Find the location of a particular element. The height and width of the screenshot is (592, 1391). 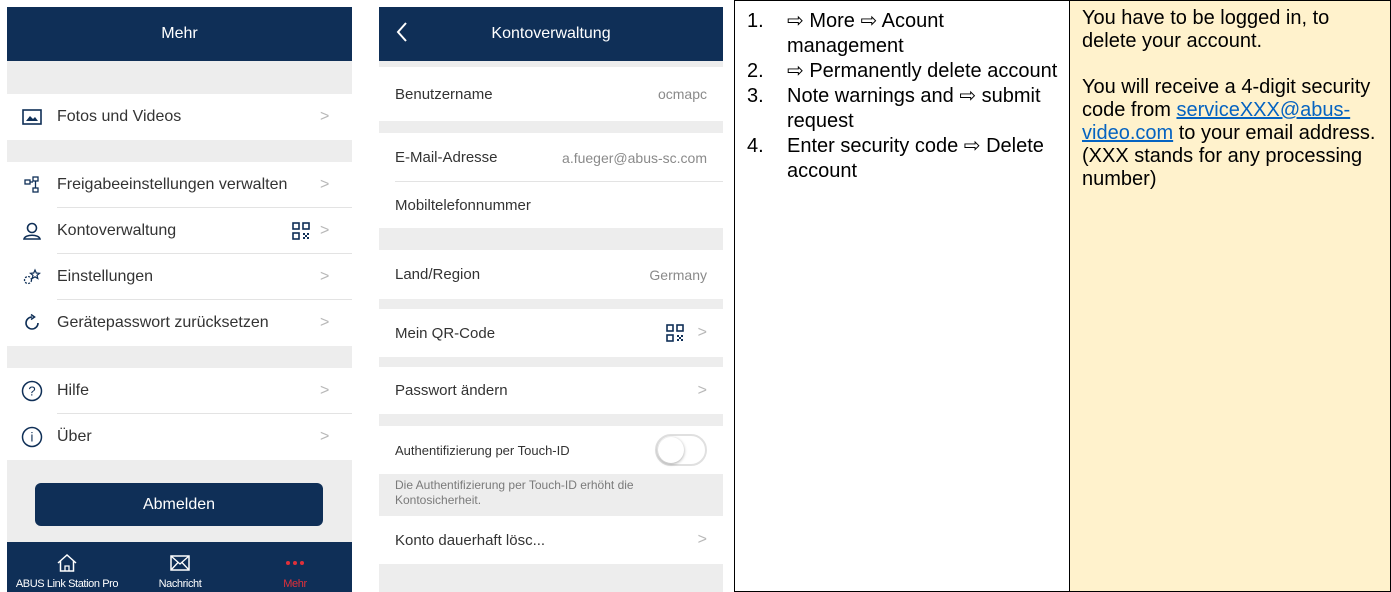

more-navbar: Mehr is located at coordinates (179, 34).